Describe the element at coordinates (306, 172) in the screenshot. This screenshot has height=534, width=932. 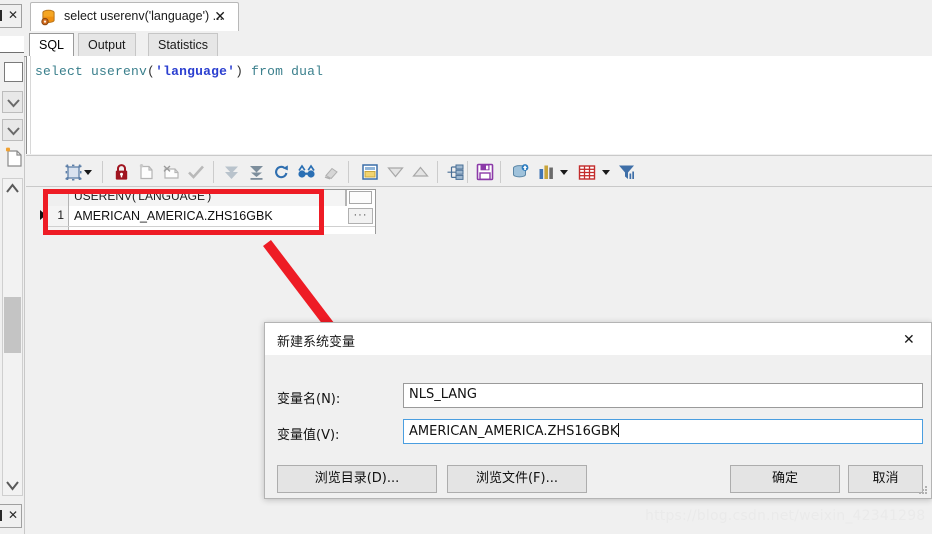
I see `find-button` at that location.